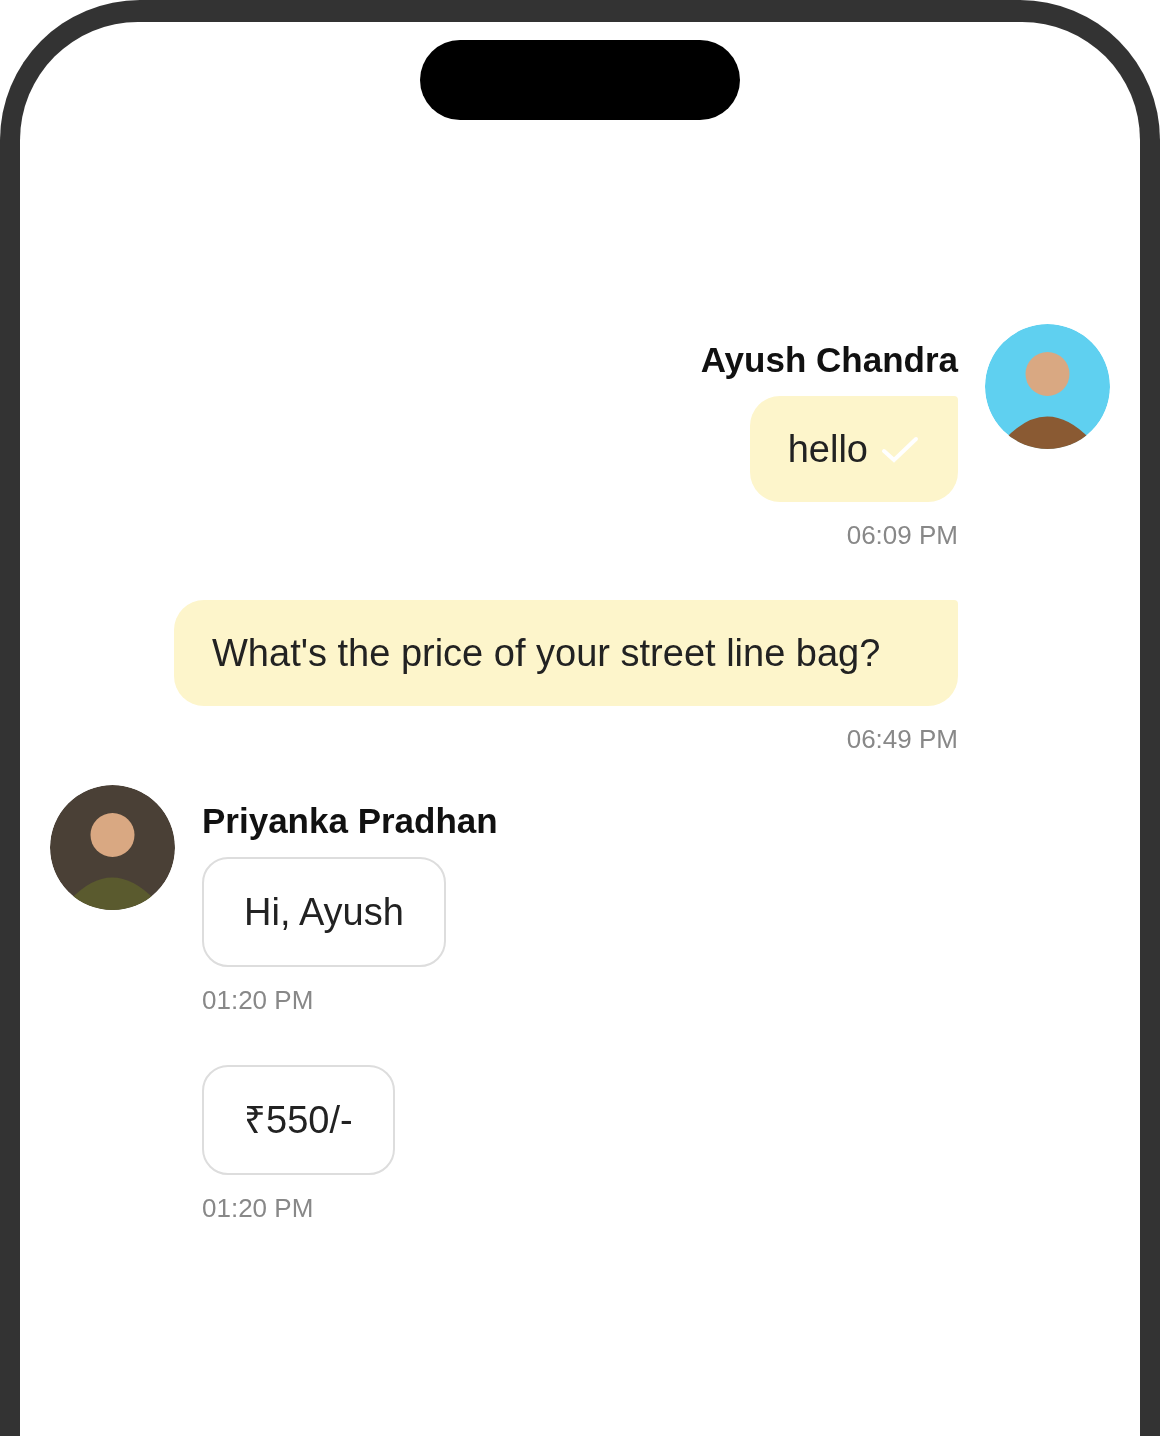  Describe the element at coordinates (324, 912) in the screenshot. I see `message-text: Hi, Ayush` at that location.